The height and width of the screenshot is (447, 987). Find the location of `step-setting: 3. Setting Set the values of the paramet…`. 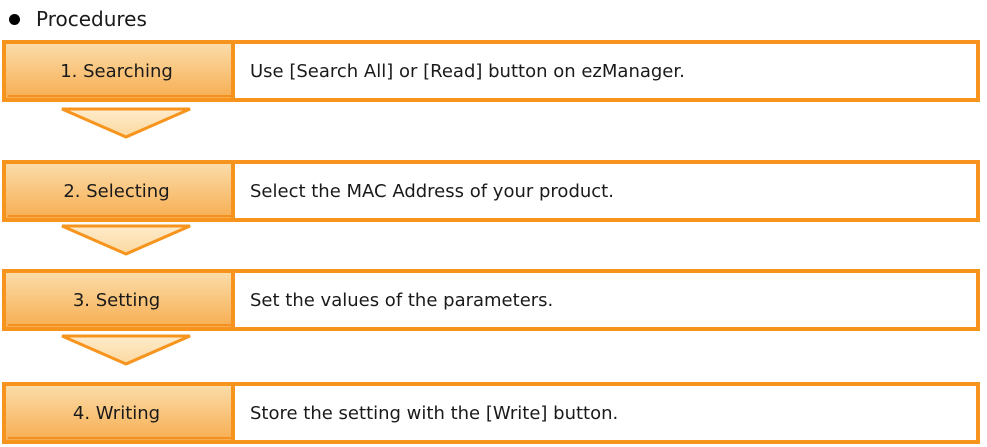

step-setting: 3. Setting Set the values of the paramet… is located at coordinates (491, 300).